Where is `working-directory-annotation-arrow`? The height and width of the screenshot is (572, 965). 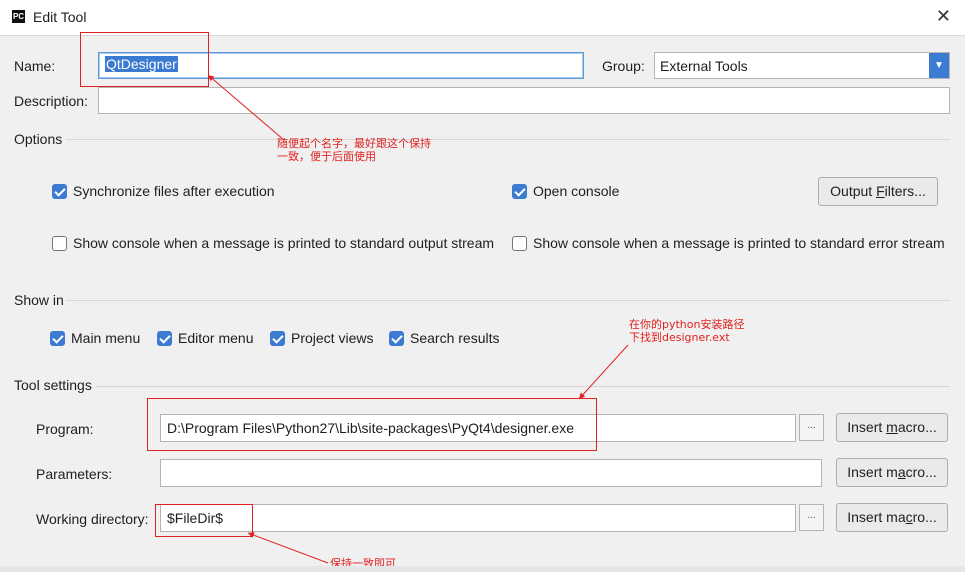 working-directory-annotation-arrow is located at coordinates (288, 548).